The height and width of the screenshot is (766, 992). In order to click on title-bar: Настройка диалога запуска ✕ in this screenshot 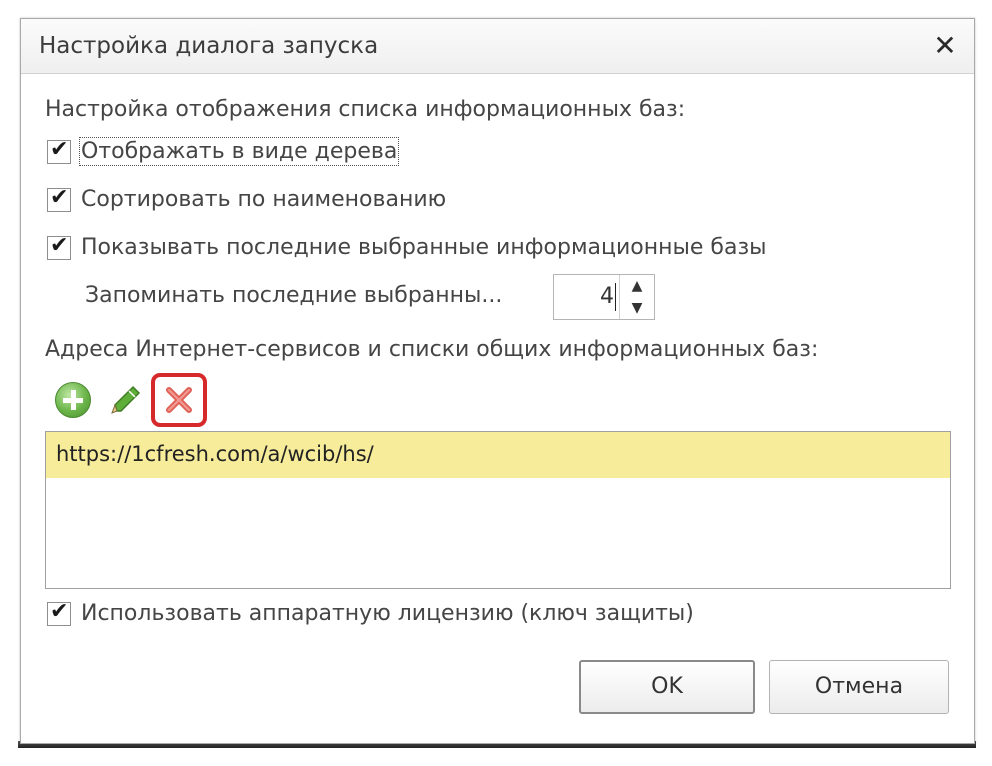, I will do `click(497, 46)`.